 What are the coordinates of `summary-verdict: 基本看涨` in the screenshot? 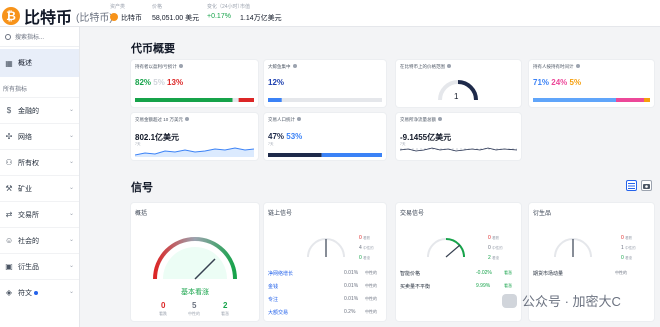 It's located at (195, 292).